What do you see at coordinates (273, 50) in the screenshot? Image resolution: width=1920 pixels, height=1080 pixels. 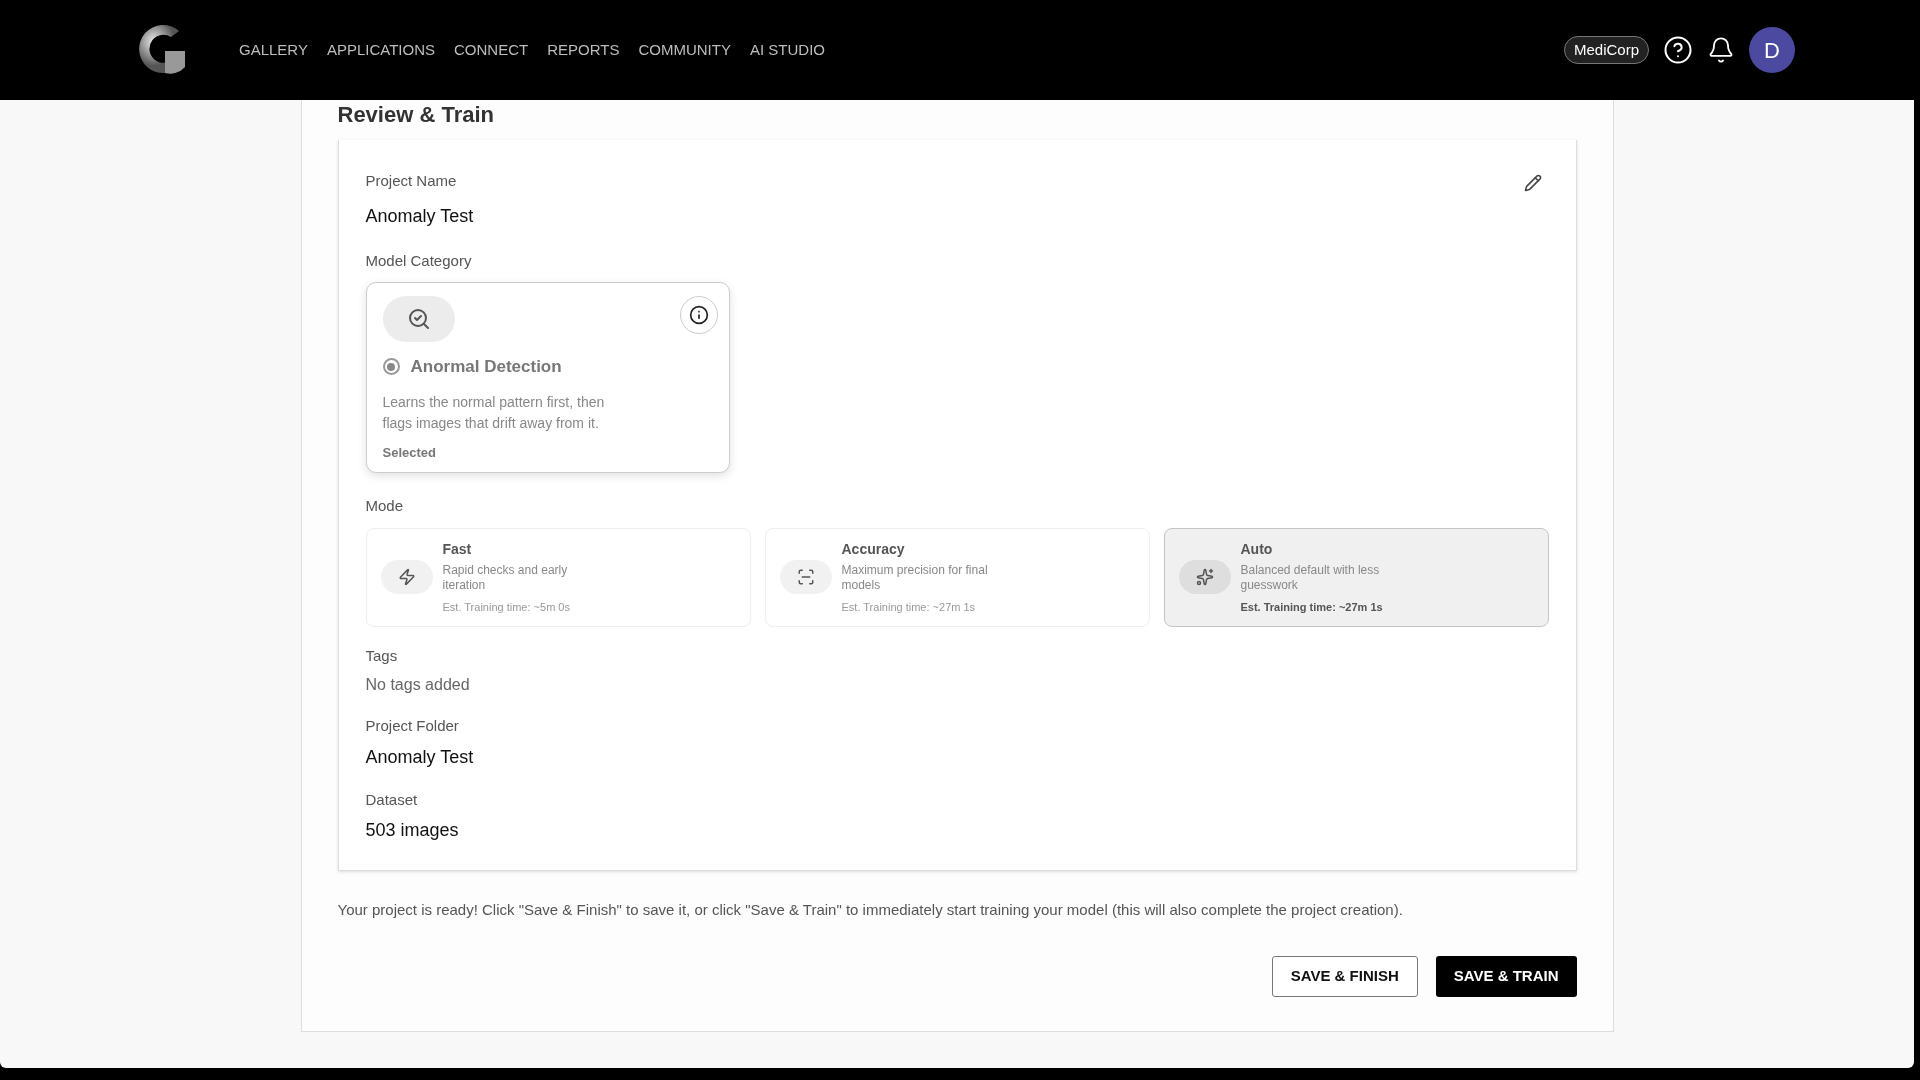 I see `nav-link: GALLERY` at bounding box center [273, 50].